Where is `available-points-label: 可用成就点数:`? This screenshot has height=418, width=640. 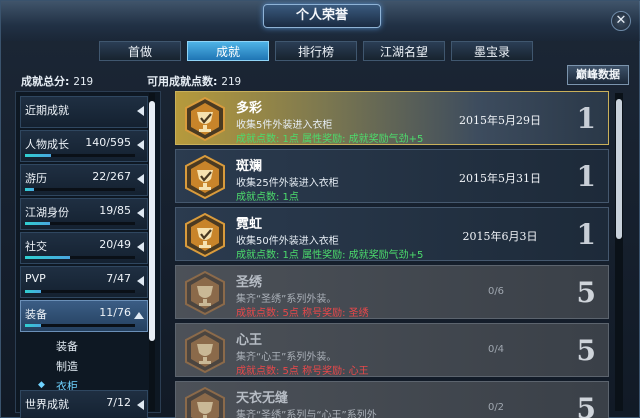 available-points-label: 可用成就点数: is located at coordinates (182, 81).